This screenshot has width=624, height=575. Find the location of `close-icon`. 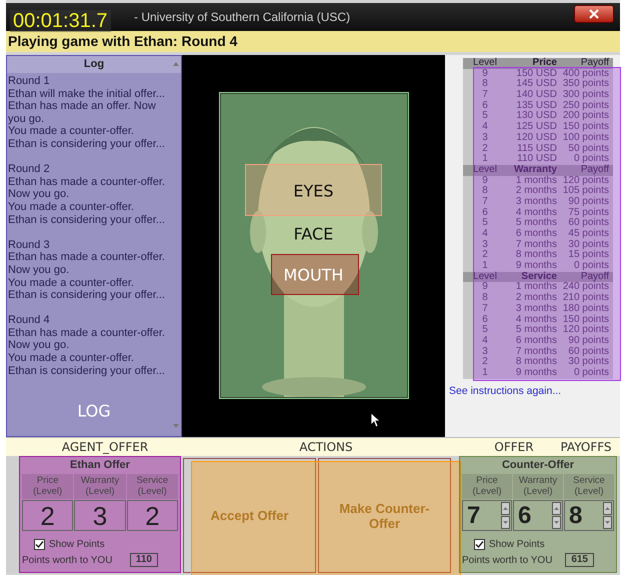

close-icon is located at coordinates (594, 14).